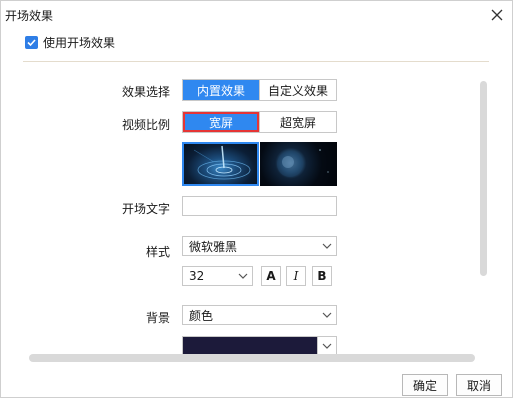  Describe the element at coordinates (259, 206) in the screenshot. I see `opening-text-input` at that location.